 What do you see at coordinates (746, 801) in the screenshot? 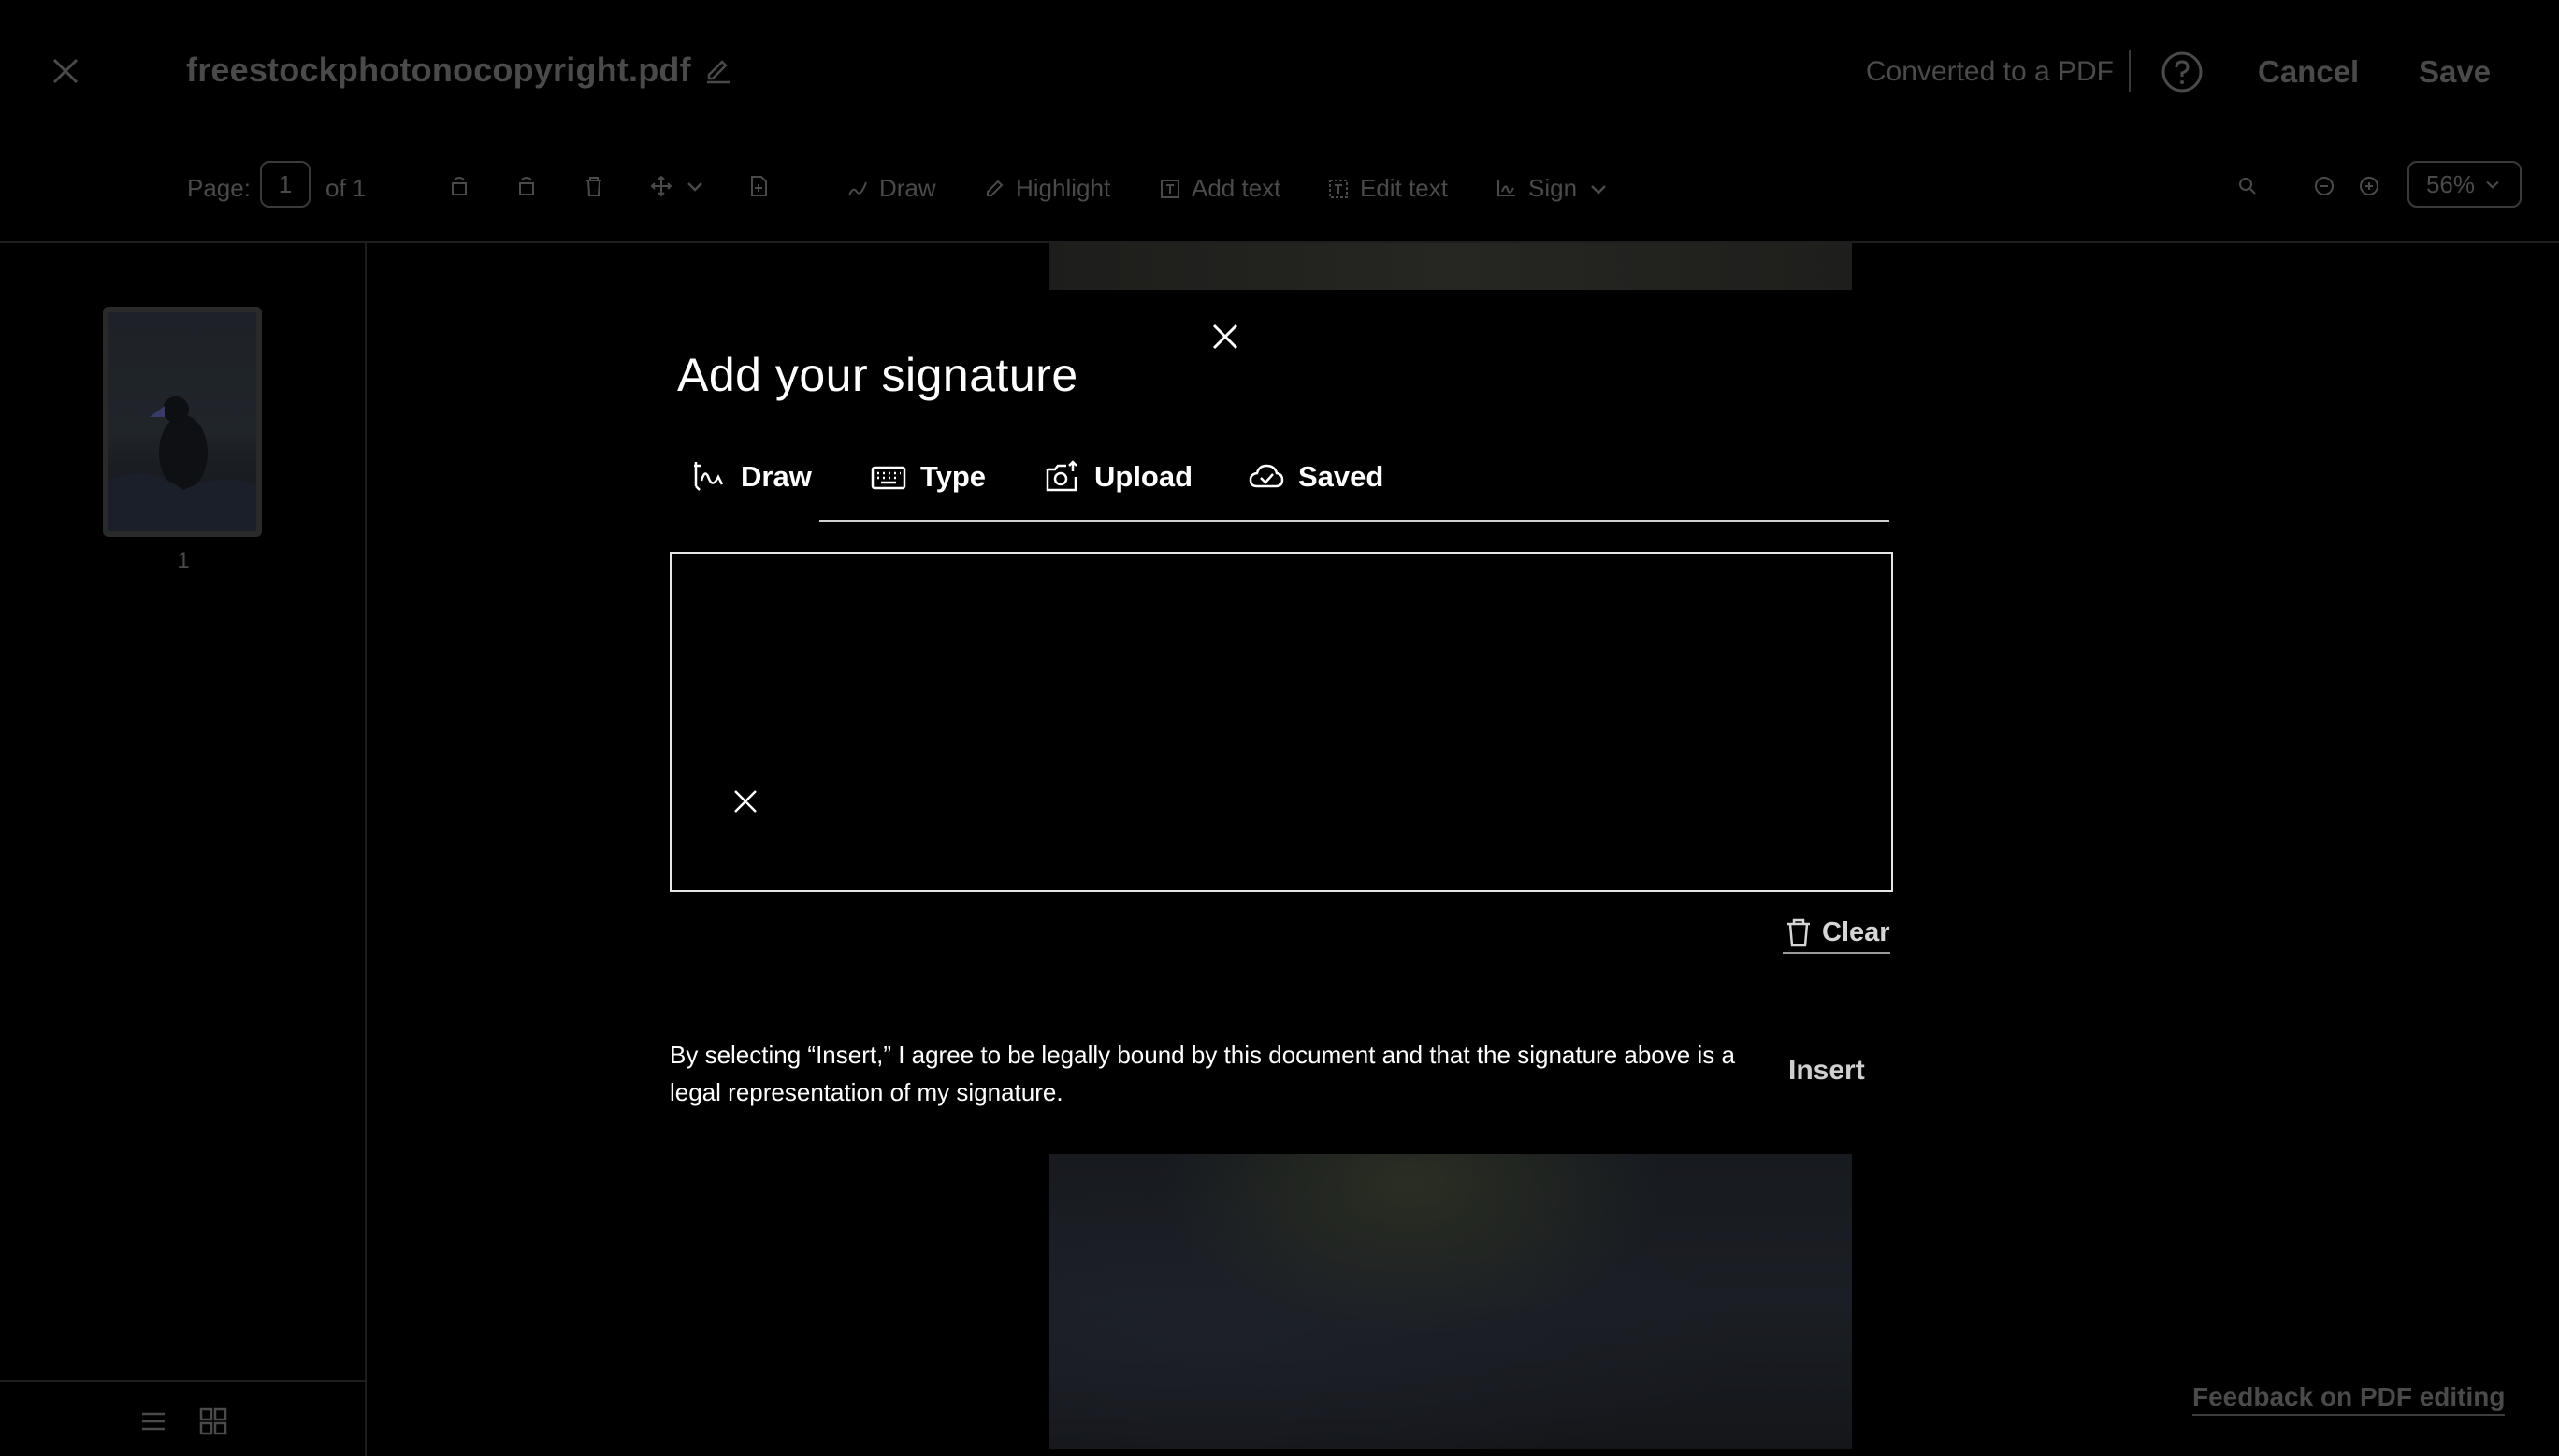
I see `signature-line-x-icon` at bounding box center [746, 801].